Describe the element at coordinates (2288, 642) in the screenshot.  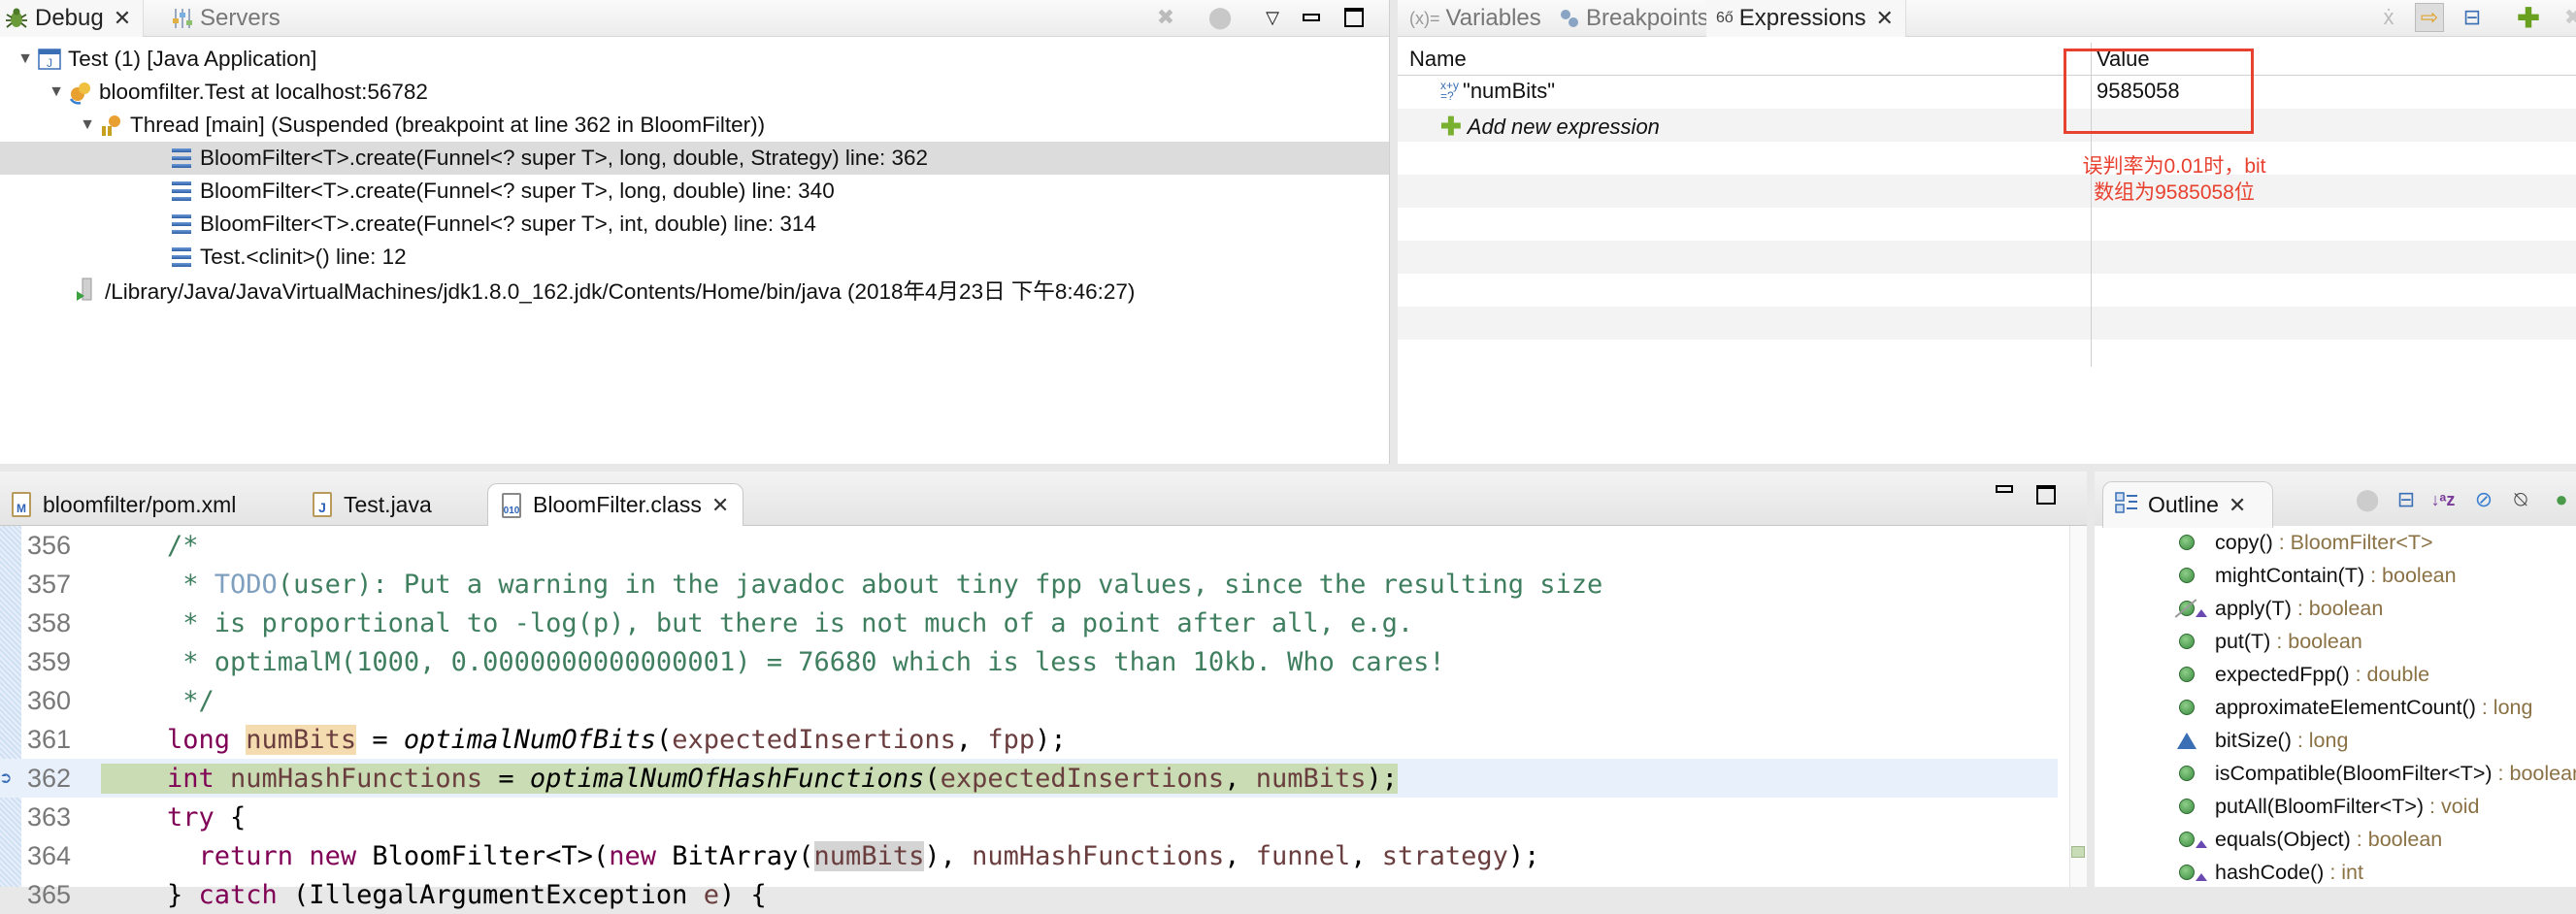
I see `outline-item-label: put(T) : boolean` at that location.